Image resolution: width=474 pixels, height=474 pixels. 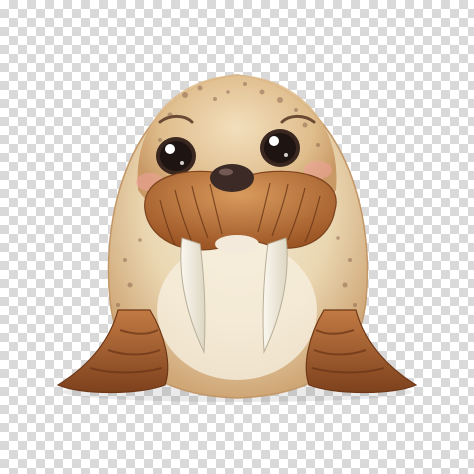 What do you see at coordinates (237, 244) in the screenshot?
I see `chin` at bounding box center [237, 244].